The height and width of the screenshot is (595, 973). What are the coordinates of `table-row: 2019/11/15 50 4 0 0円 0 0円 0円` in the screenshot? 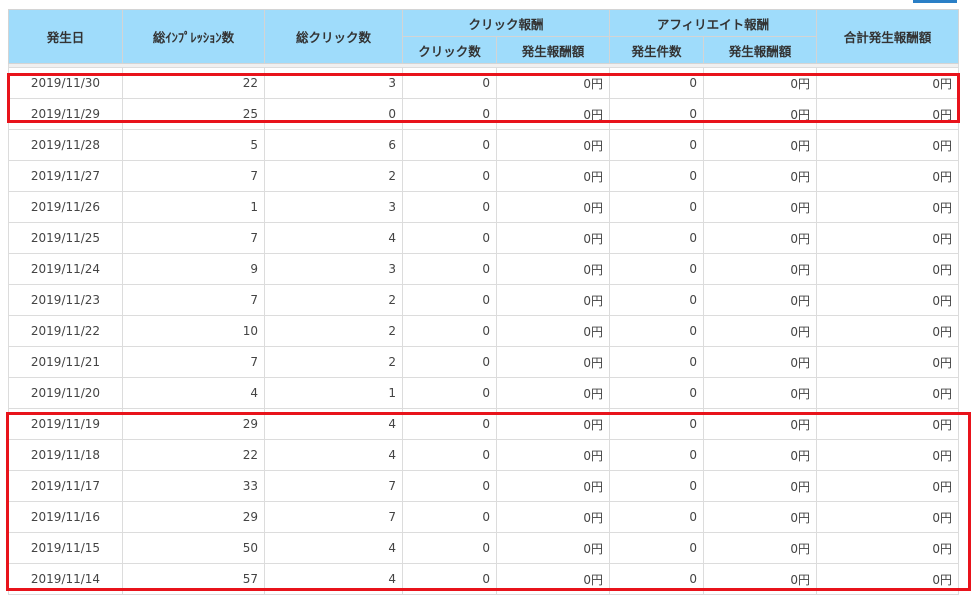 It's located at (484, 548).